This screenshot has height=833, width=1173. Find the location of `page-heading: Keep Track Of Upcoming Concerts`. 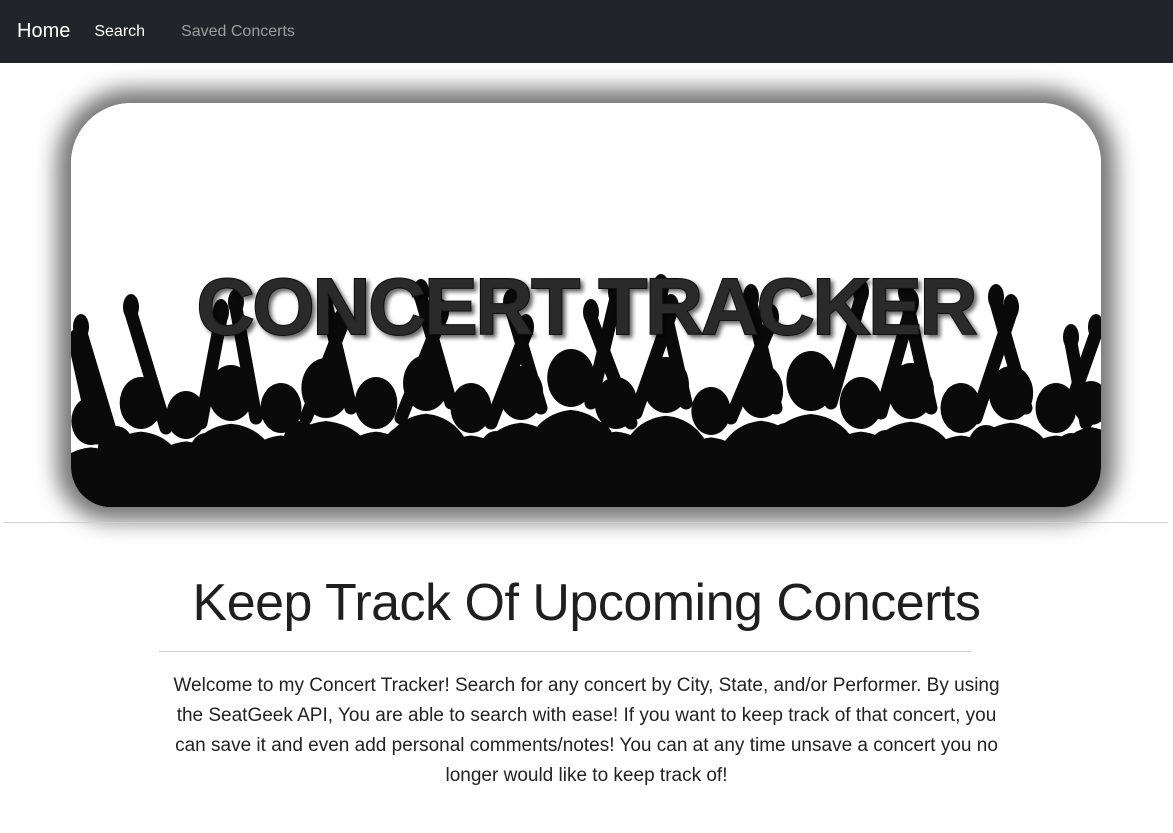

page-heading: Keep Track Of Upcoming Concerts is located at coordinates (586, 603).